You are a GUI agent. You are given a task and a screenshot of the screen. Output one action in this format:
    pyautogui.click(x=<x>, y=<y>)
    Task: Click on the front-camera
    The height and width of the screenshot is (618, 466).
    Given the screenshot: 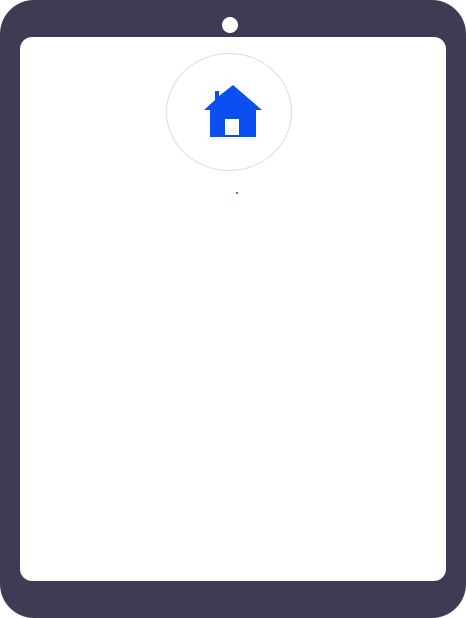 What is the action you would take?
    pyautogui.click(x=230, y=25)
    